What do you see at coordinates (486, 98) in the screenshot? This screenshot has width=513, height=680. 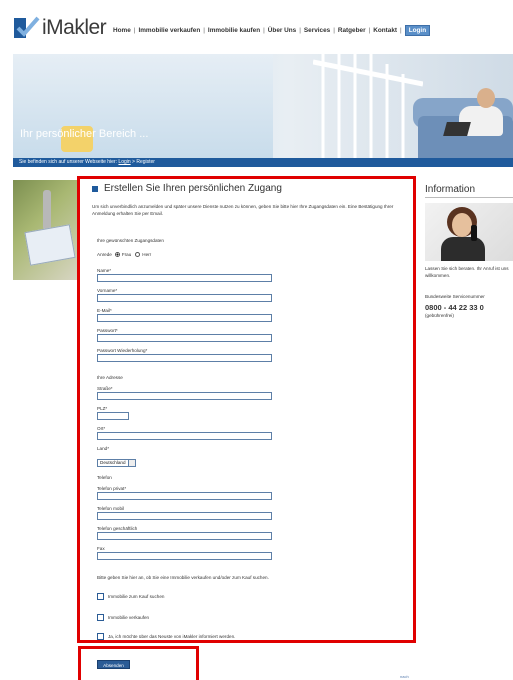 I see `hero-person-head` at bounding box center [486, 98].